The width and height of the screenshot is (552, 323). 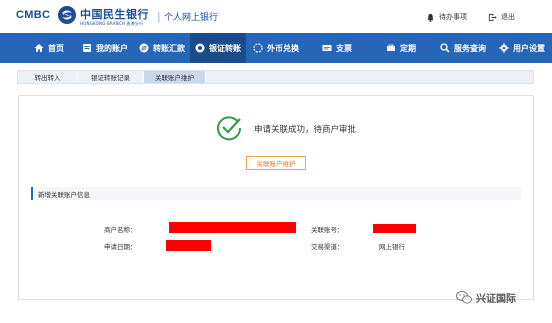 I want to click on success-check-icon, so click(x=229, y=128).